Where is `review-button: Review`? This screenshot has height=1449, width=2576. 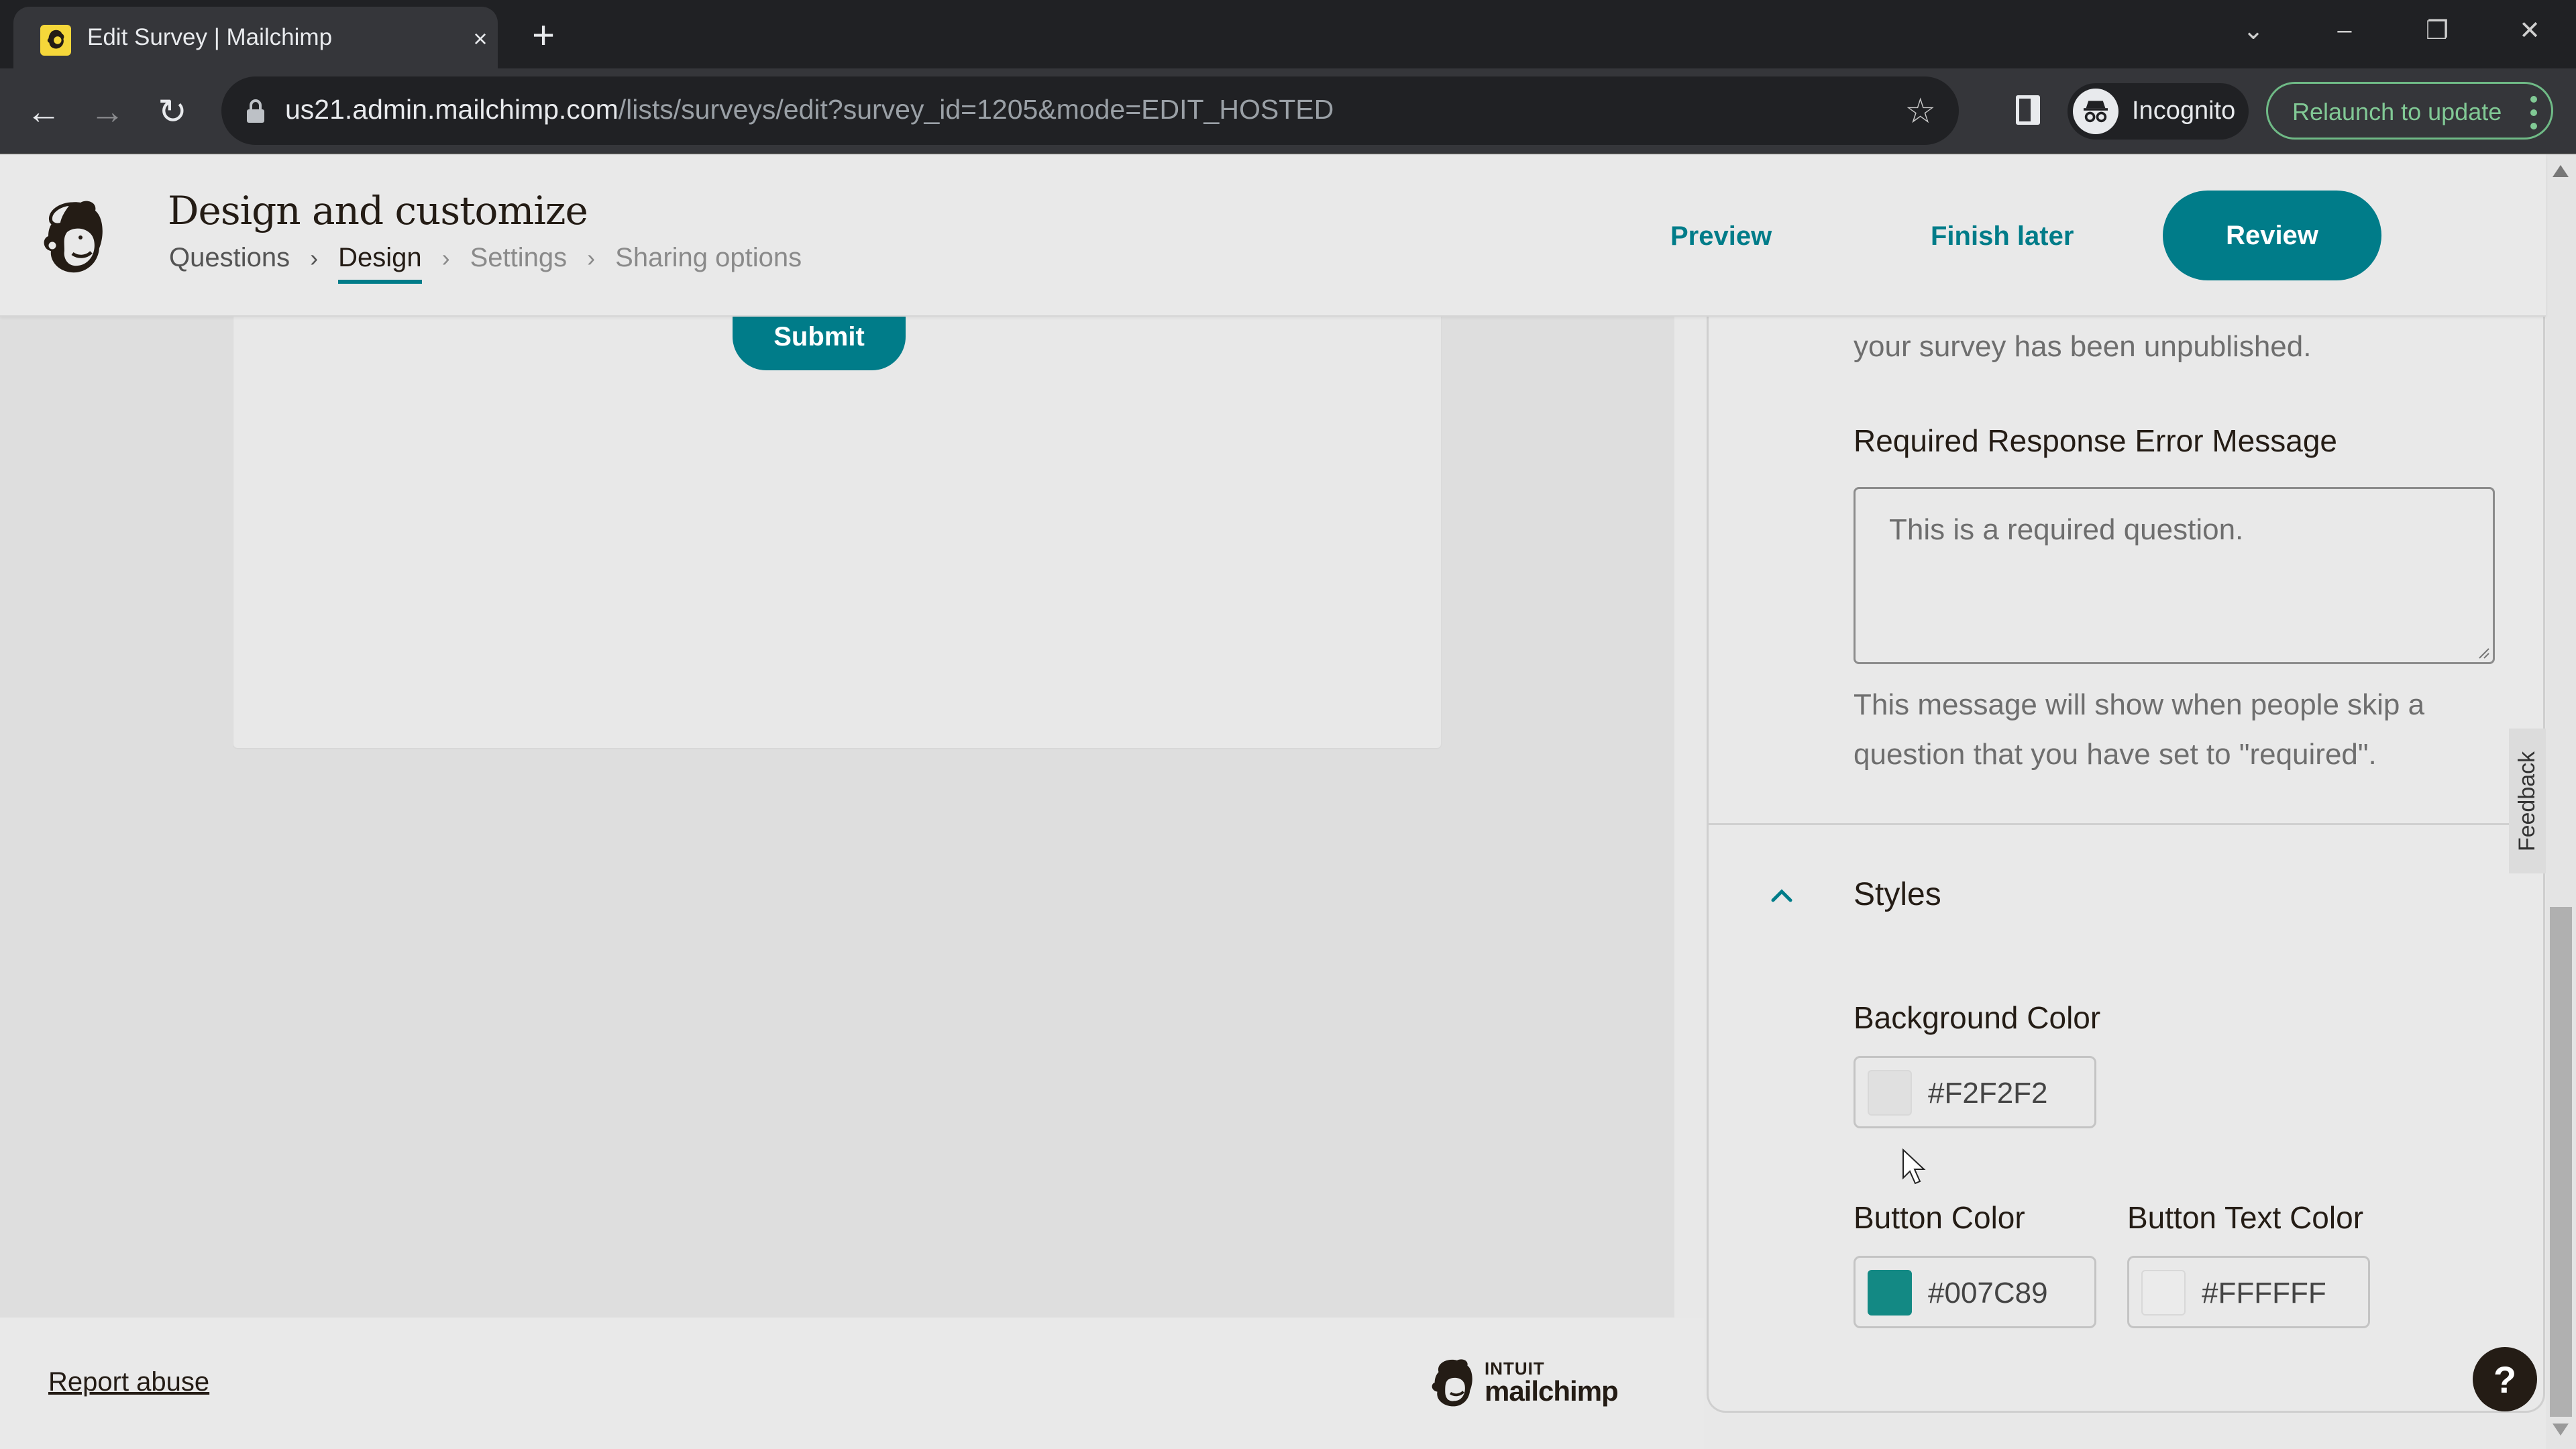
review-button: Review is located at coordinates (2272, 235).